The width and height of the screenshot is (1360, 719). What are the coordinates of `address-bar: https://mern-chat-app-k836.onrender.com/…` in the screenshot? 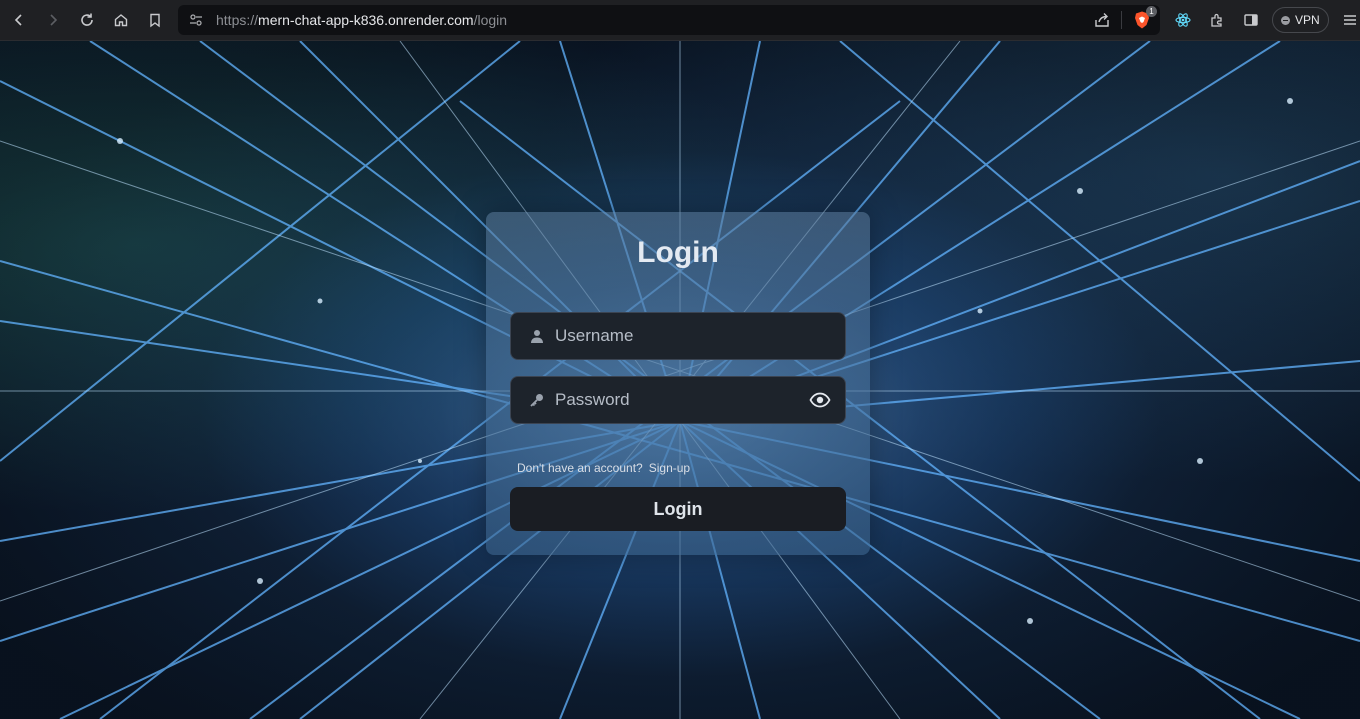 It's located at (669, 20).